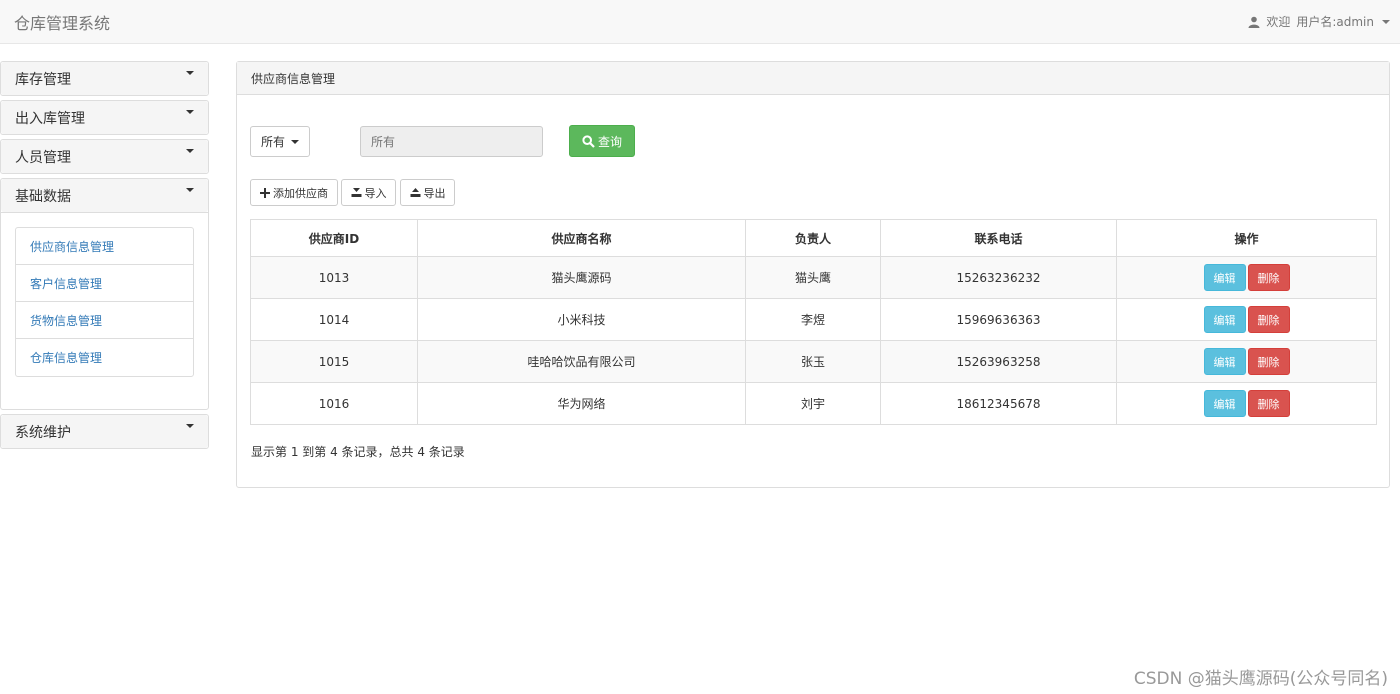  What do you see at coordinates (434, 193) in the screenshot?
I see `export-label: 导出` at bounding box center [434, 193].